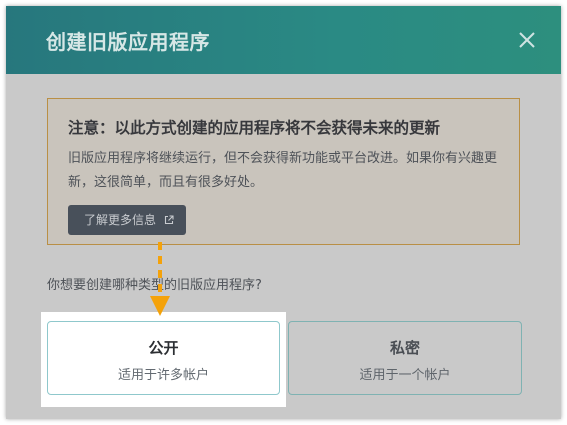 Image resolution: width=567 pixels, height=425 pixels. What do you see at coordinates (254, 128) in the screenshot?
I see `notice-title: 注意：以此方式创建的应用程序将不会获得未来的更新` at bounding box center [254, 128].